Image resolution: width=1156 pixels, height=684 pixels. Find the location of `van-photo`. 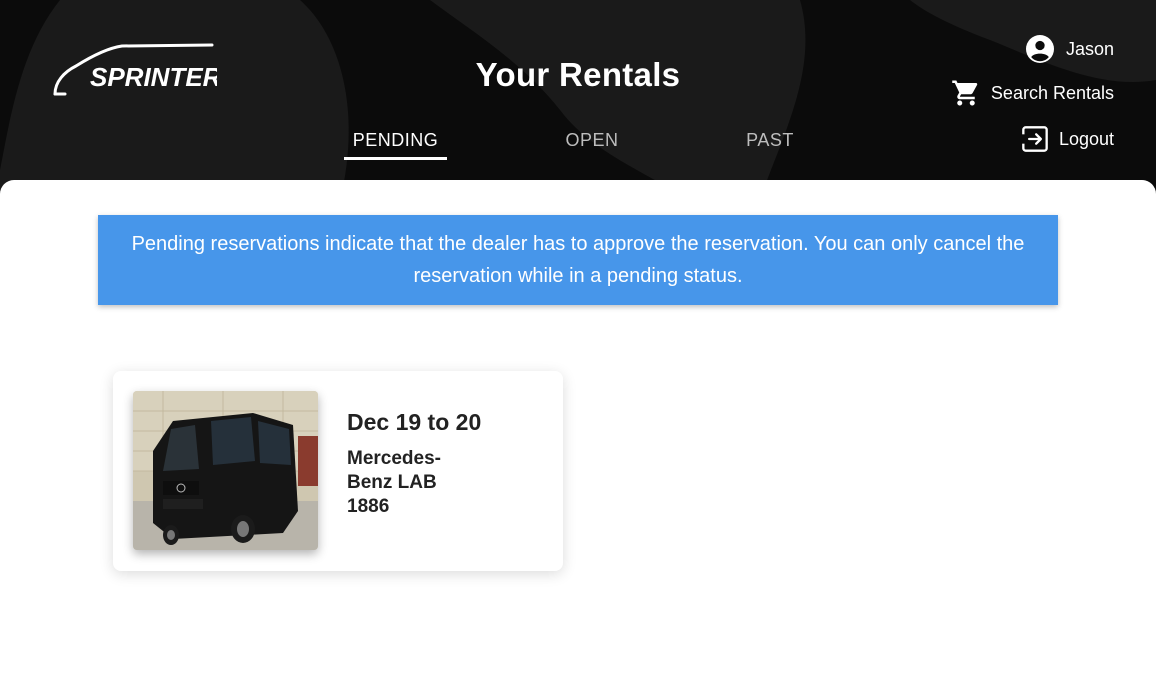

van-photo is located at coordinates (225, 470).